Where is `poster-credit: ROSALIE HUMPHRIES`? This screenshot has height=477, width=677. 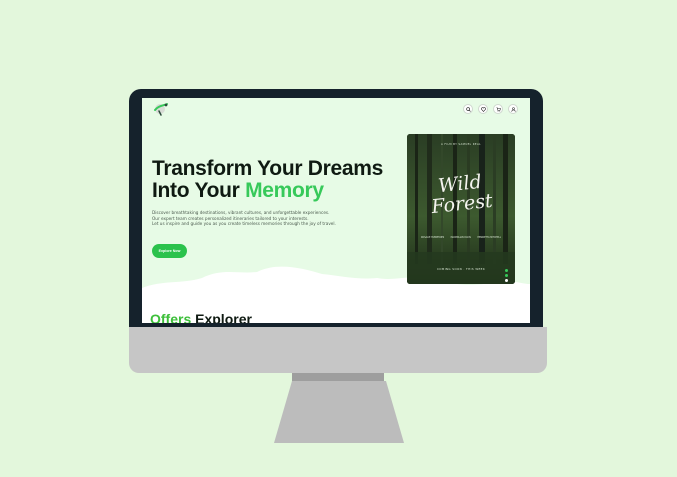
poster-credit: ROSALIE HUMPHRIES is located at coordinates (433, 237).